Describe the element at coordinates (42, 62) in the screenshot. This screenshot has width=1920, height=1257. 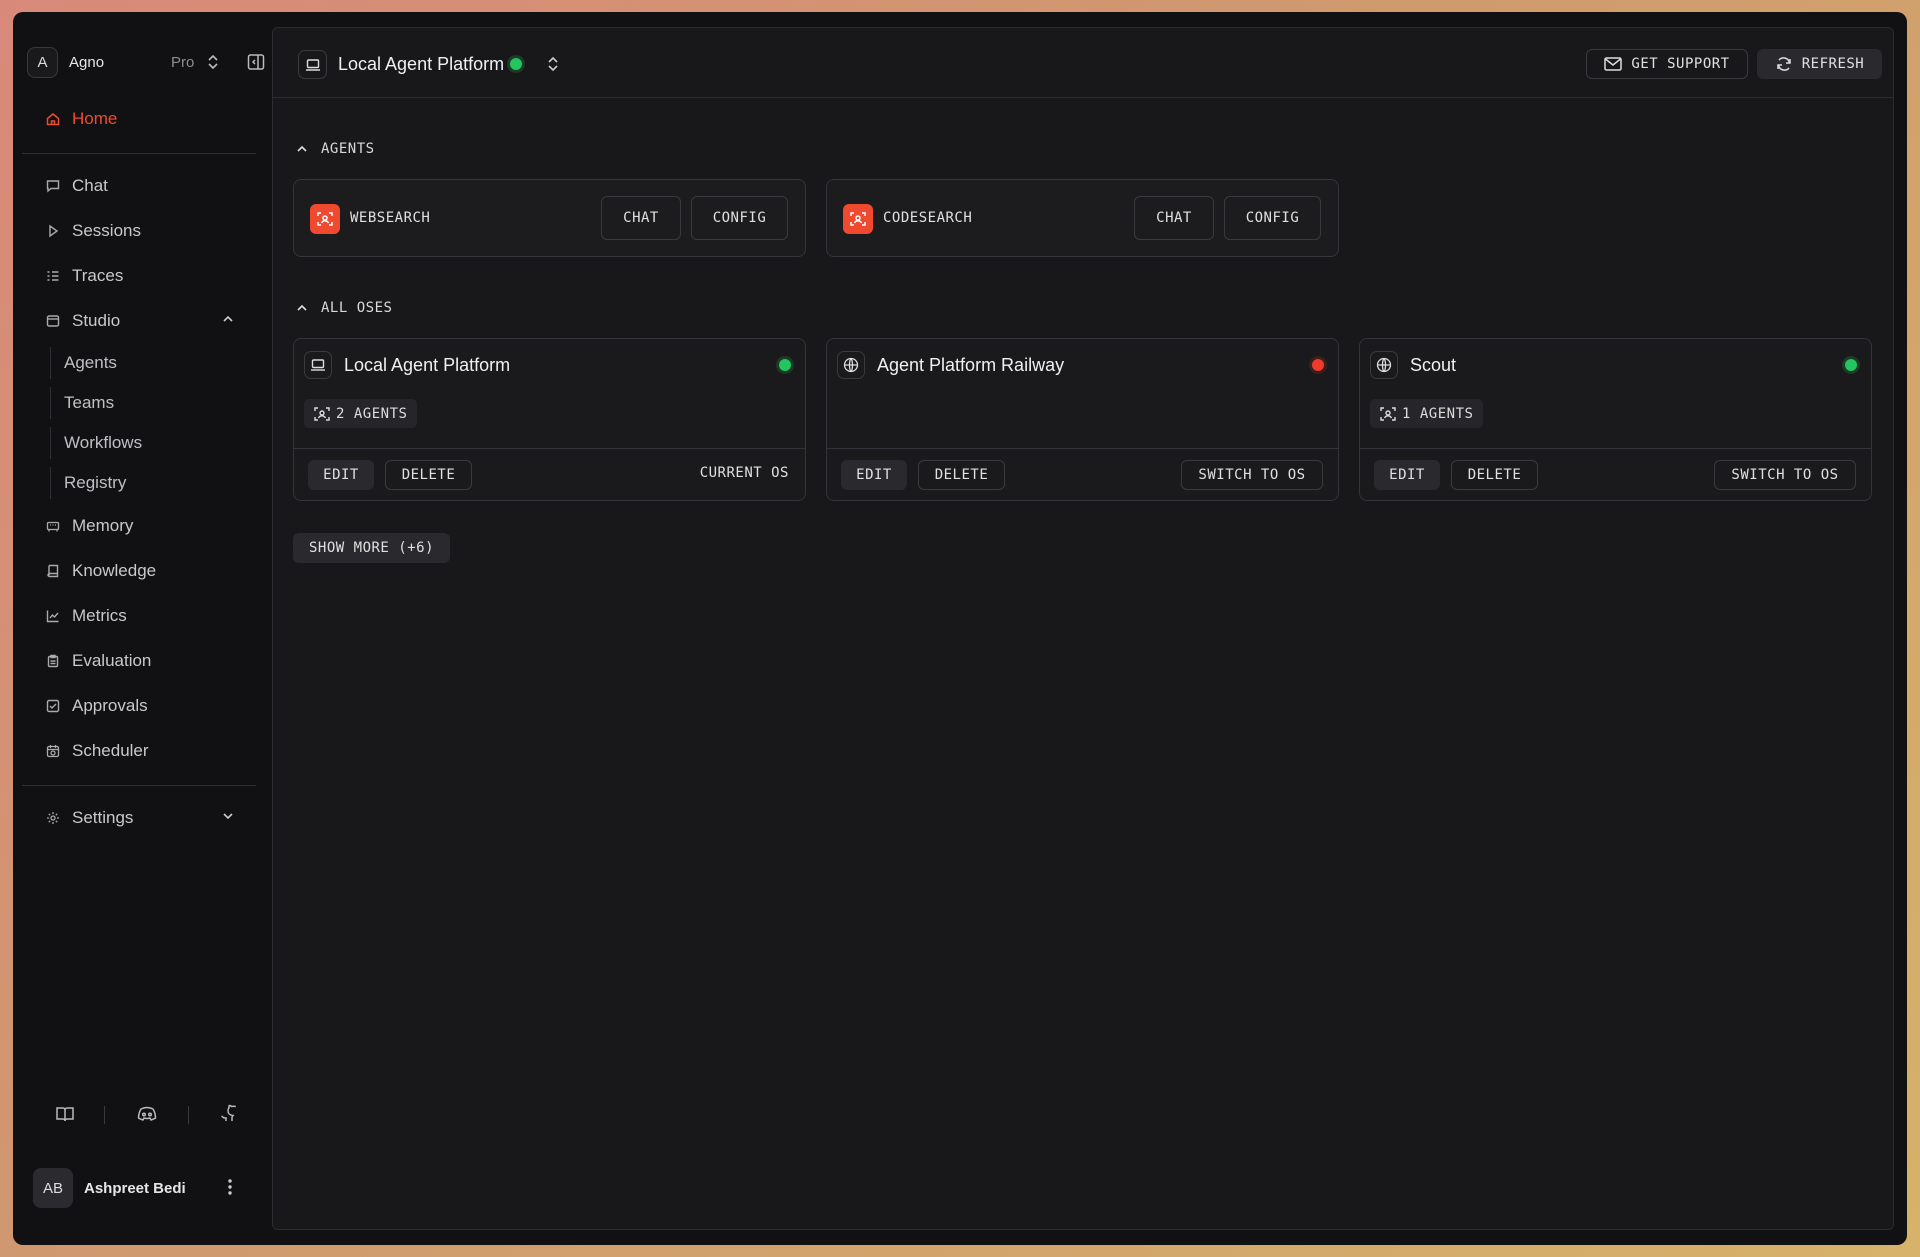
I see `org-avatar: A` at that location.